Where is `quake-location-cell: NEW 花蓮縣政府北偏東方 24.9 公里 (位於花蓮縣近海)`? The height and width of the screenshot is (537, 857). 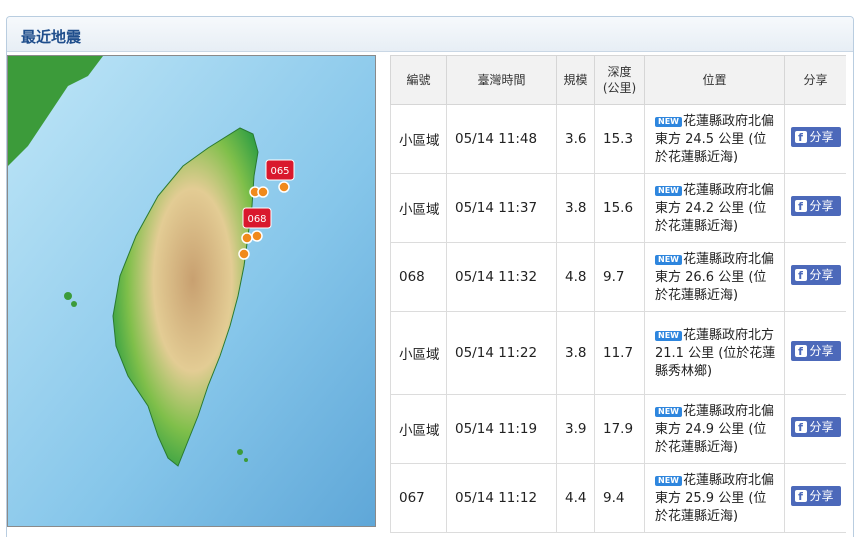 quake-location-cell: NEW 花蓮縣政府北偏東方 24.9 公里 (位於花蓮縣近海) is located at coordinates (714, 429).